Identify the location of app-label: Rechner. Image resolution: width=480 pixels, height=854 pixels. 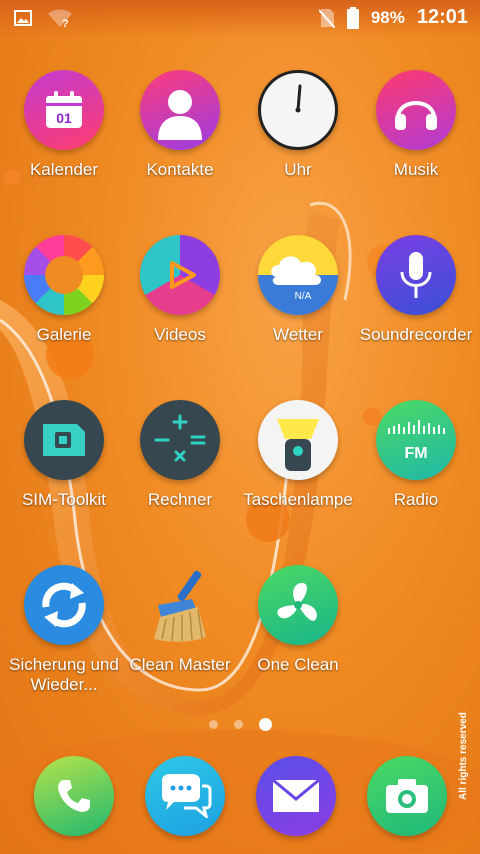
(180, 499).